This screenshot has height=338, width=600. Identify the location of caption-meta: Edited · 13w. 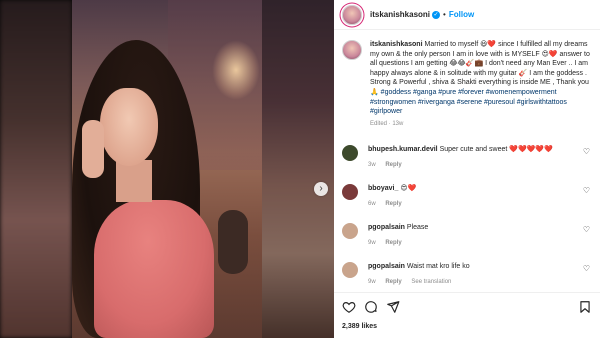
(387, 123).